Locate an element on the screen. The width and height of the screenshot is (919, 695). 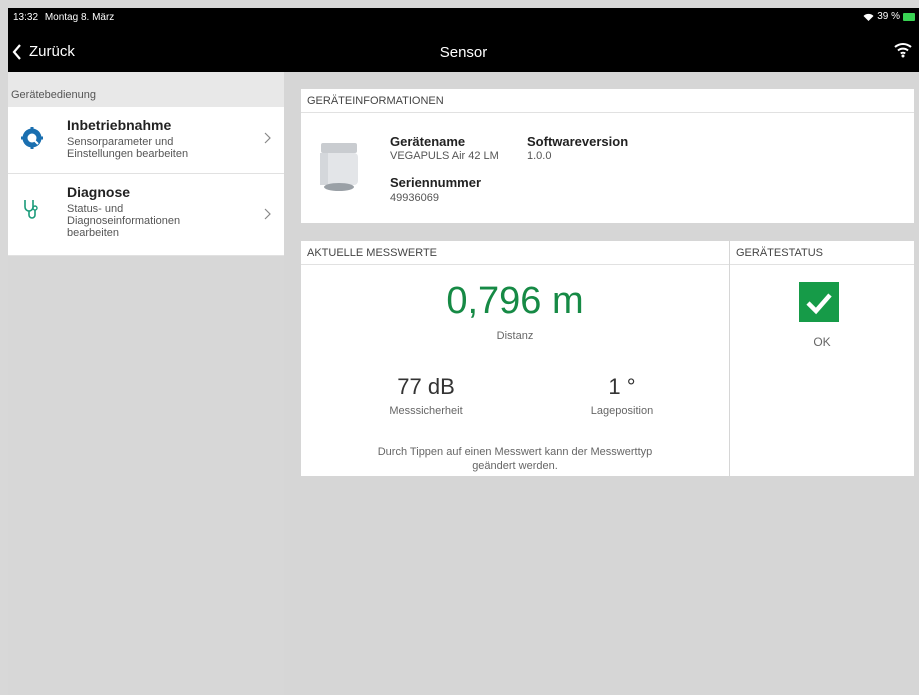
wifi-icon is located at coordinates (903, 49).